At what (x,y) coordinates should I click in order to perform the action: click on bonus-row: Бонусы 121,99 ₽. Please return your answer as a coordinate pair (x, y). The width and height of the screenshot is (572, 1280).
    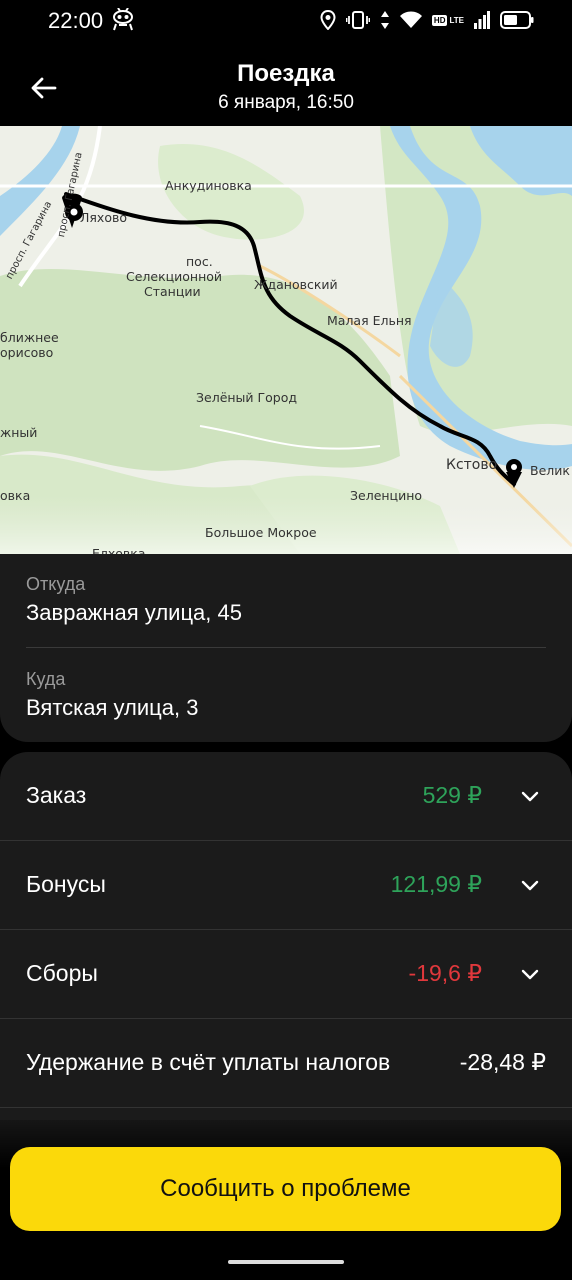
    Looking at the image, I should click on (286, 885).